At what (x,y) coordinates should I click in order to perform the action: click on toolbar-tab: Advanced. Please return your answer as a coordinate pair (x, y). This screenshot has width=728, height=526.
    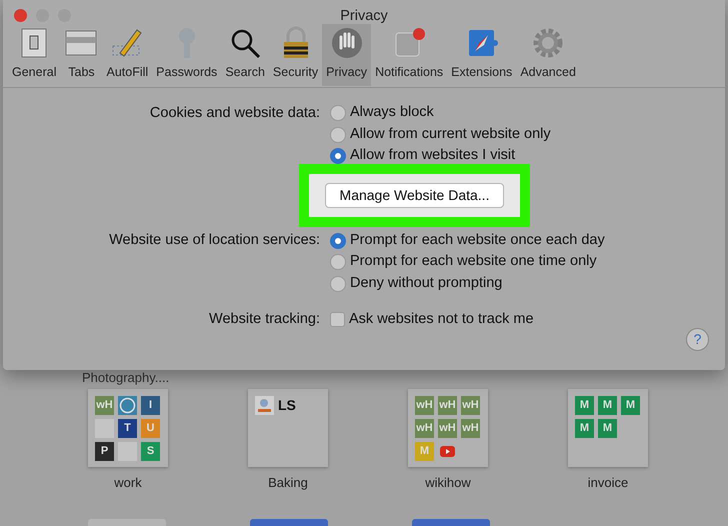
    Looking at the image, I should click on (548, 55).